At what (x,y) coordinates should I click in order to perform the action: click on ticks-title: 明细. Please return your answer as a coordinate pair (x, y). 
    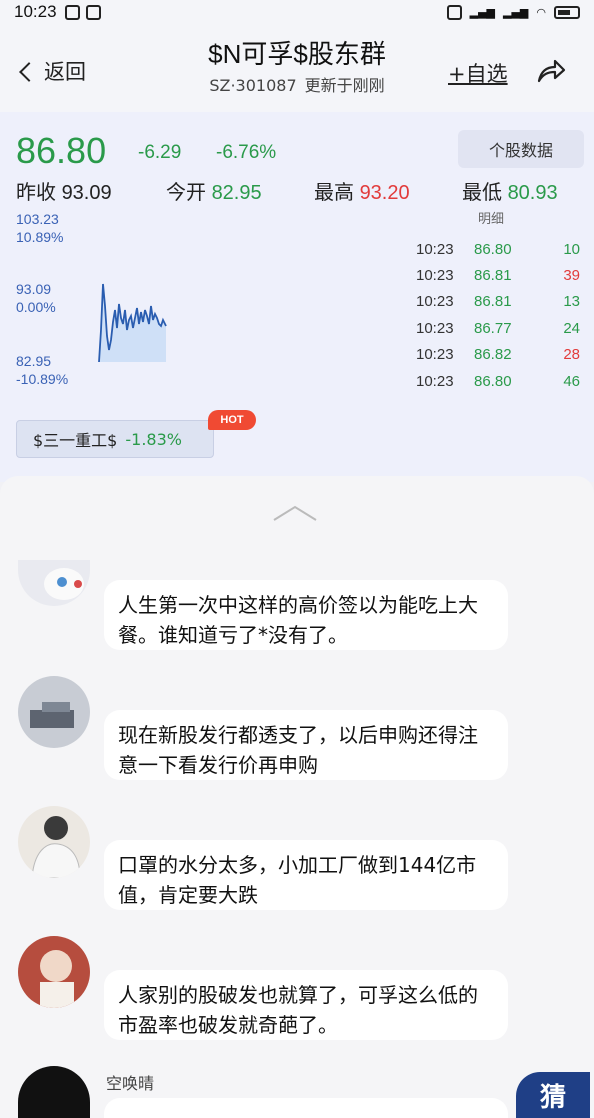
    Looking at the image, I should click on (491, 219).